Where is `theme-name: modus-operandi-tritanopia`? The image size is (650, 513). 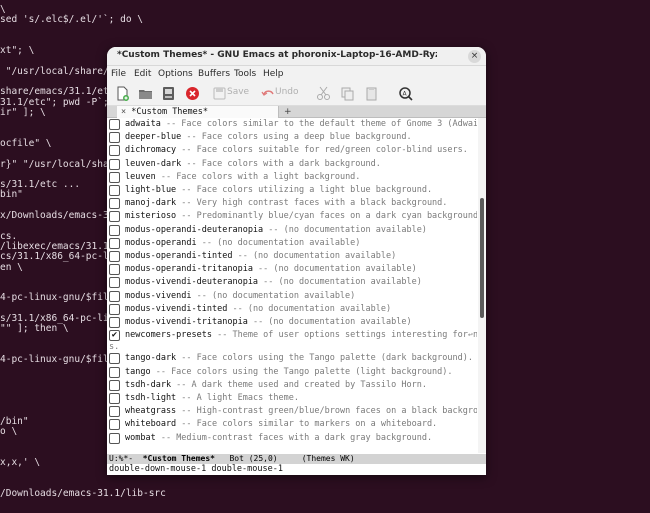
theme-name: modus-operandi-tritanopia is located at coordinates (189, 269).